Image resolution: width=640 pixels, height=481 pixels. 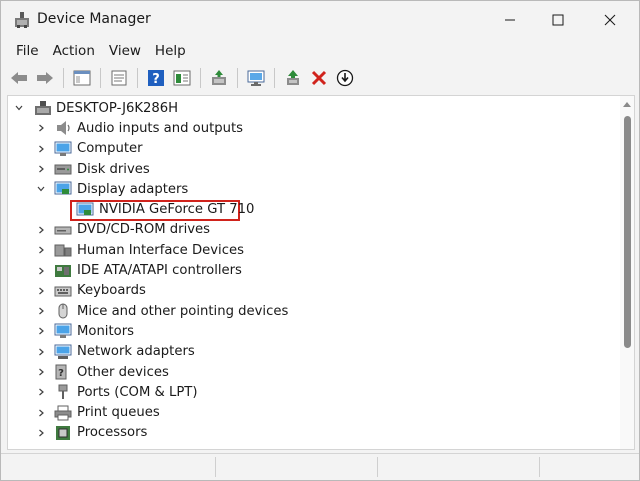 I want to click on update-driver-button, so click(x=219, y=78).